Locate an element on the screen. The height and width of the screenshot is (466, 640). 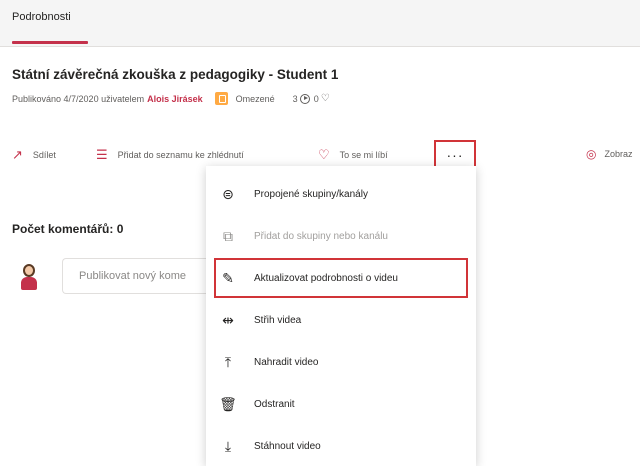
watchlist-icon: ☰ is located at coordinates (102, 154).